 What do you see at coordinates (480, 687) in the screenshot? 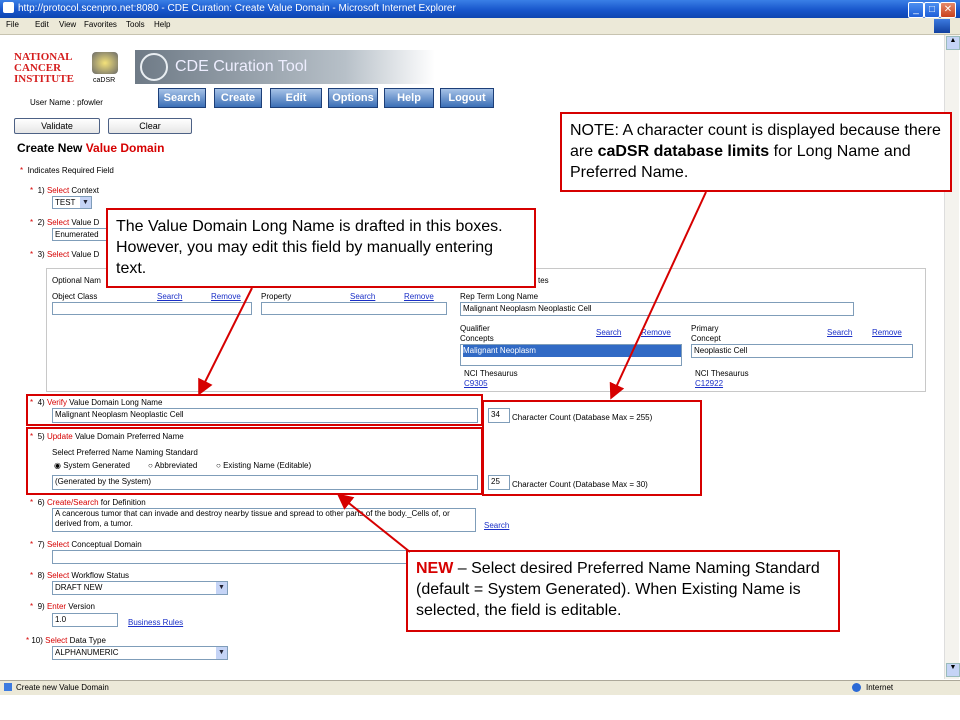
I see `status-bar: Create new Value Domain Internet` at bounding box center [480, 687].